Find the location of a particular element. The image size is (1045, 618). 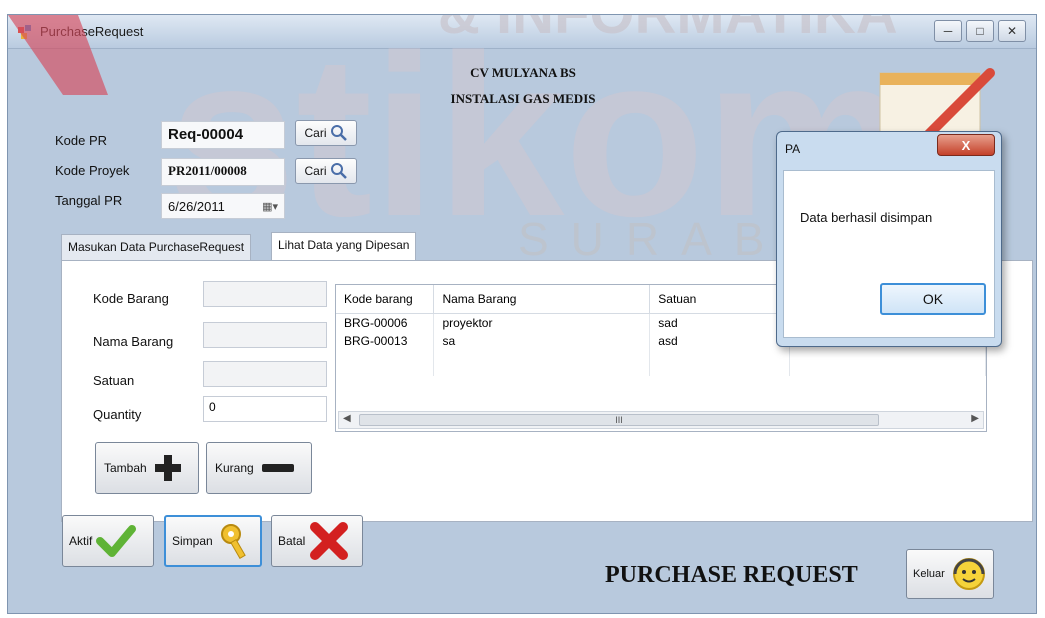

kode-proyek-field: PR2011/00008 is located at coordinates (223, 172).